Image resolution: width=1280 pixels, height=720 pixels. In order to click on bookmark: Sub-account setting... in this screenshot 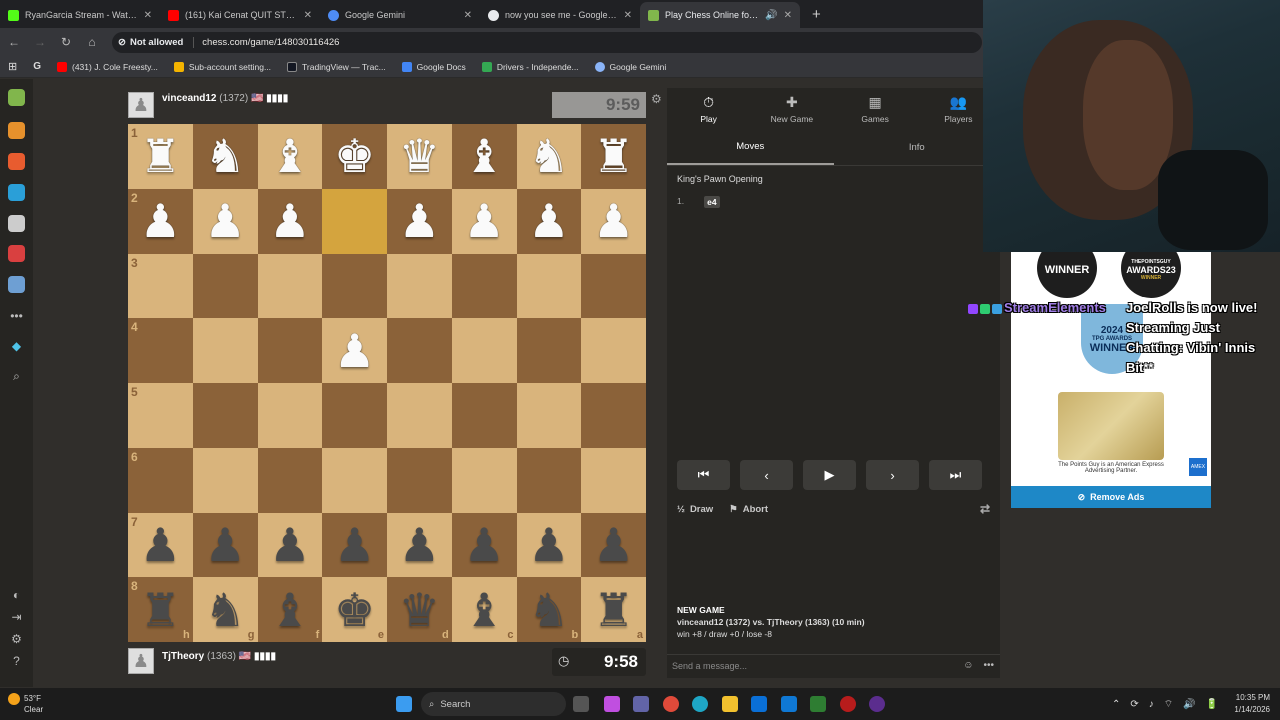, I will do `click(222, 66)`.